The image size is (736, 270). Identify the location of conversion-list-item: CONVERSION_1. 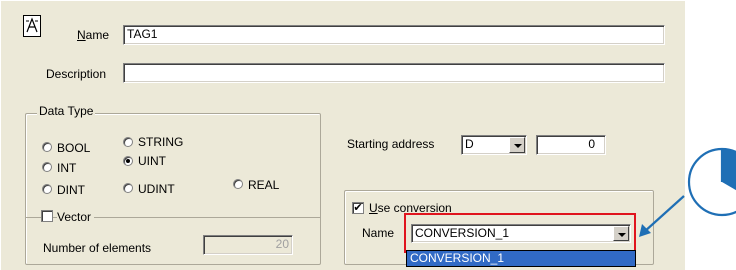
(521, 258).